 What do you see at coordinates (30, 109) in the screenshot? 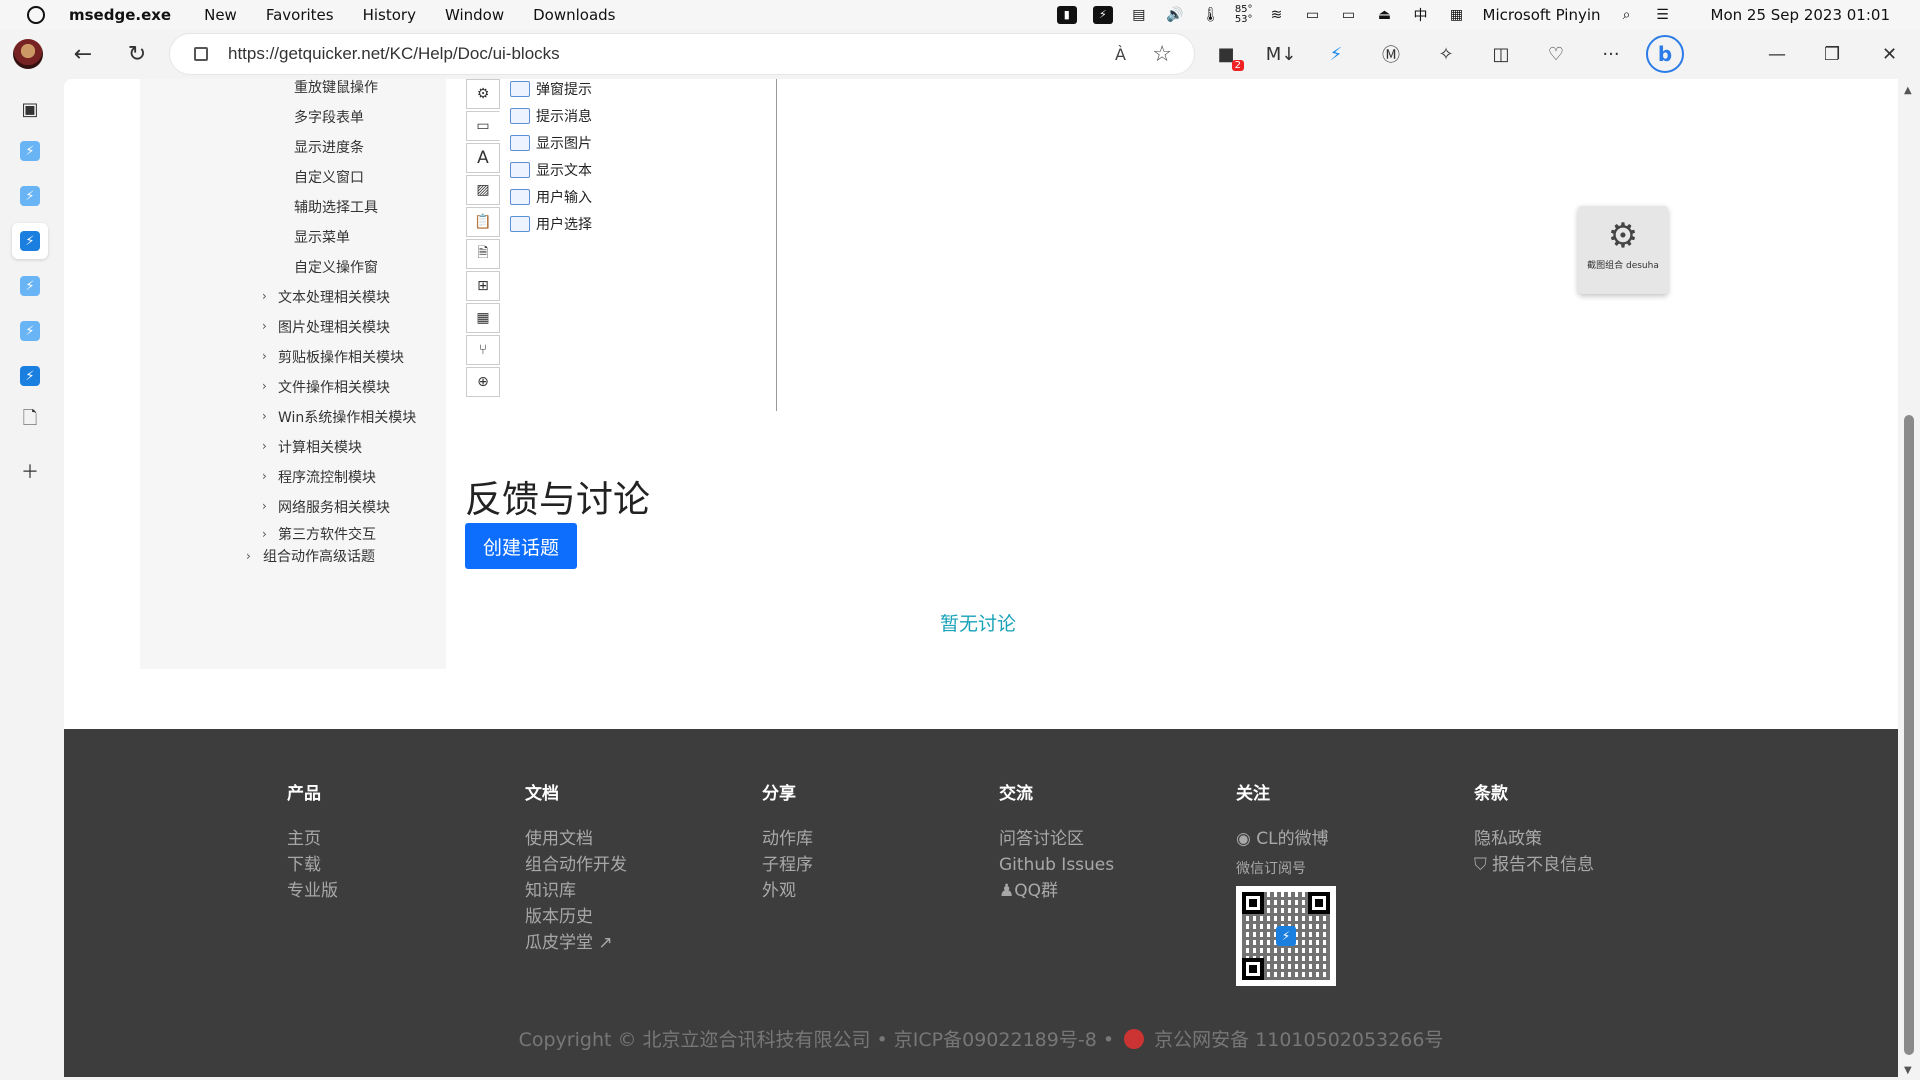
I see `tab-actions-icon: ▣` at bounding box center [30, 109].